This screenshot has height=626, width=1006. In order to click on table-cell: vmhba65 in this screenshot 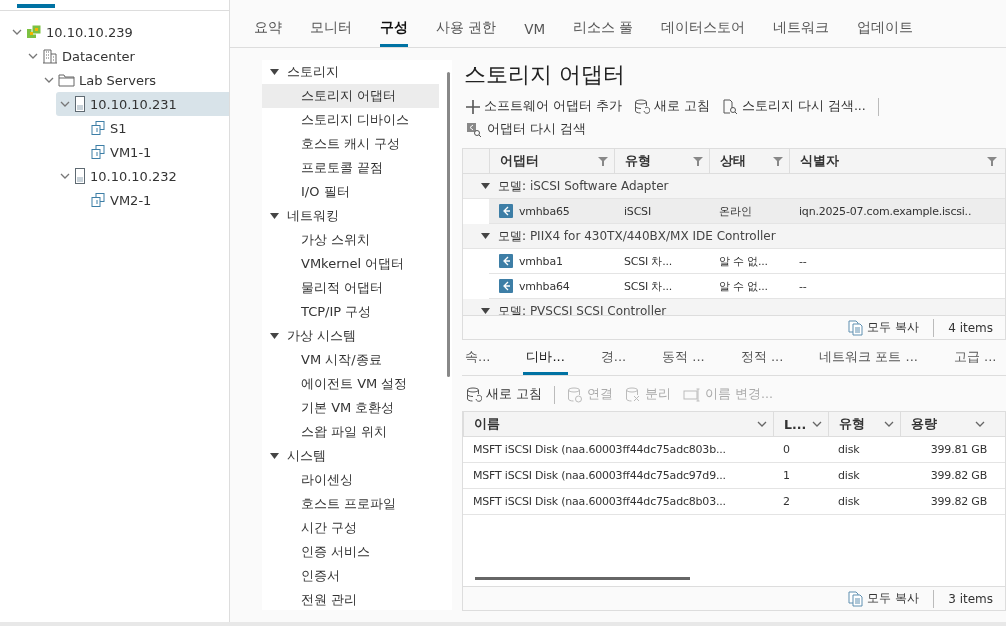, I will do `click(551, 211)`.